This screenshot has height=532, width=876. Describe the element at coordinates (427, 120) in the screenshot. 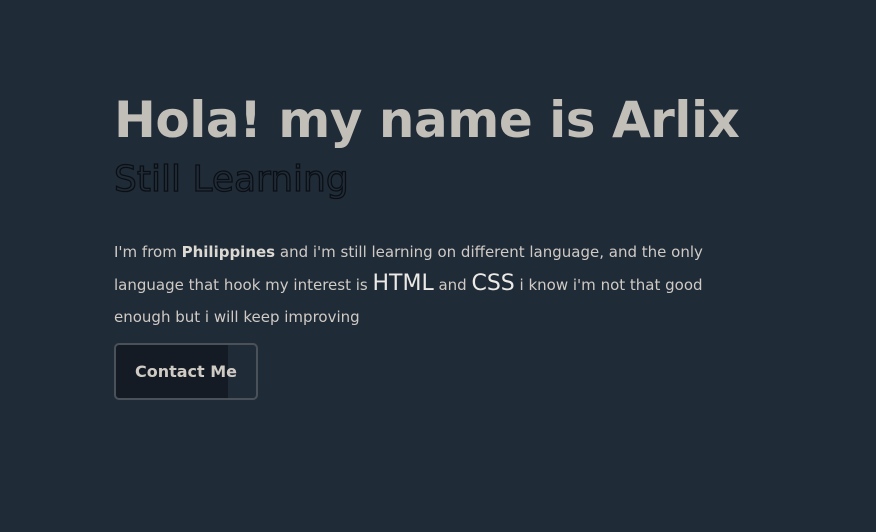

I see `hero-title: Hola! my name is Arlix` at that location.